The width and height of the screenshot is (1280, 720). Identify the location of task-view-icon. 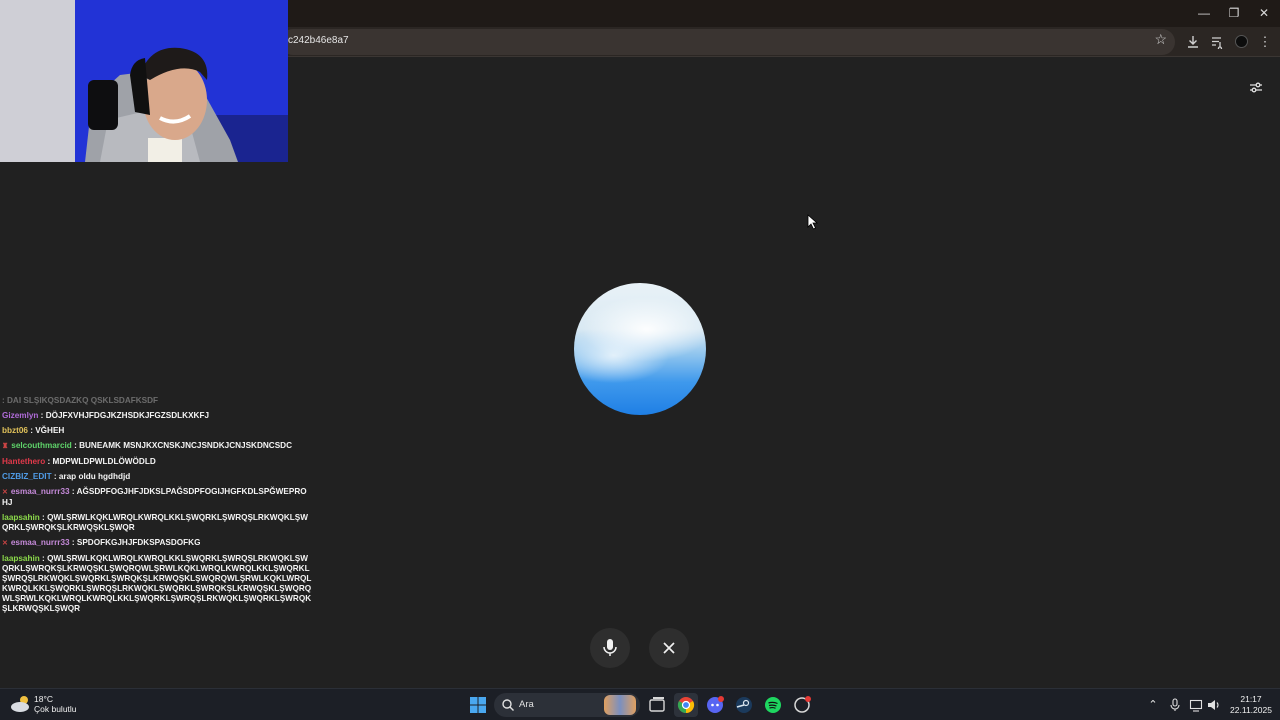
(657, 705).